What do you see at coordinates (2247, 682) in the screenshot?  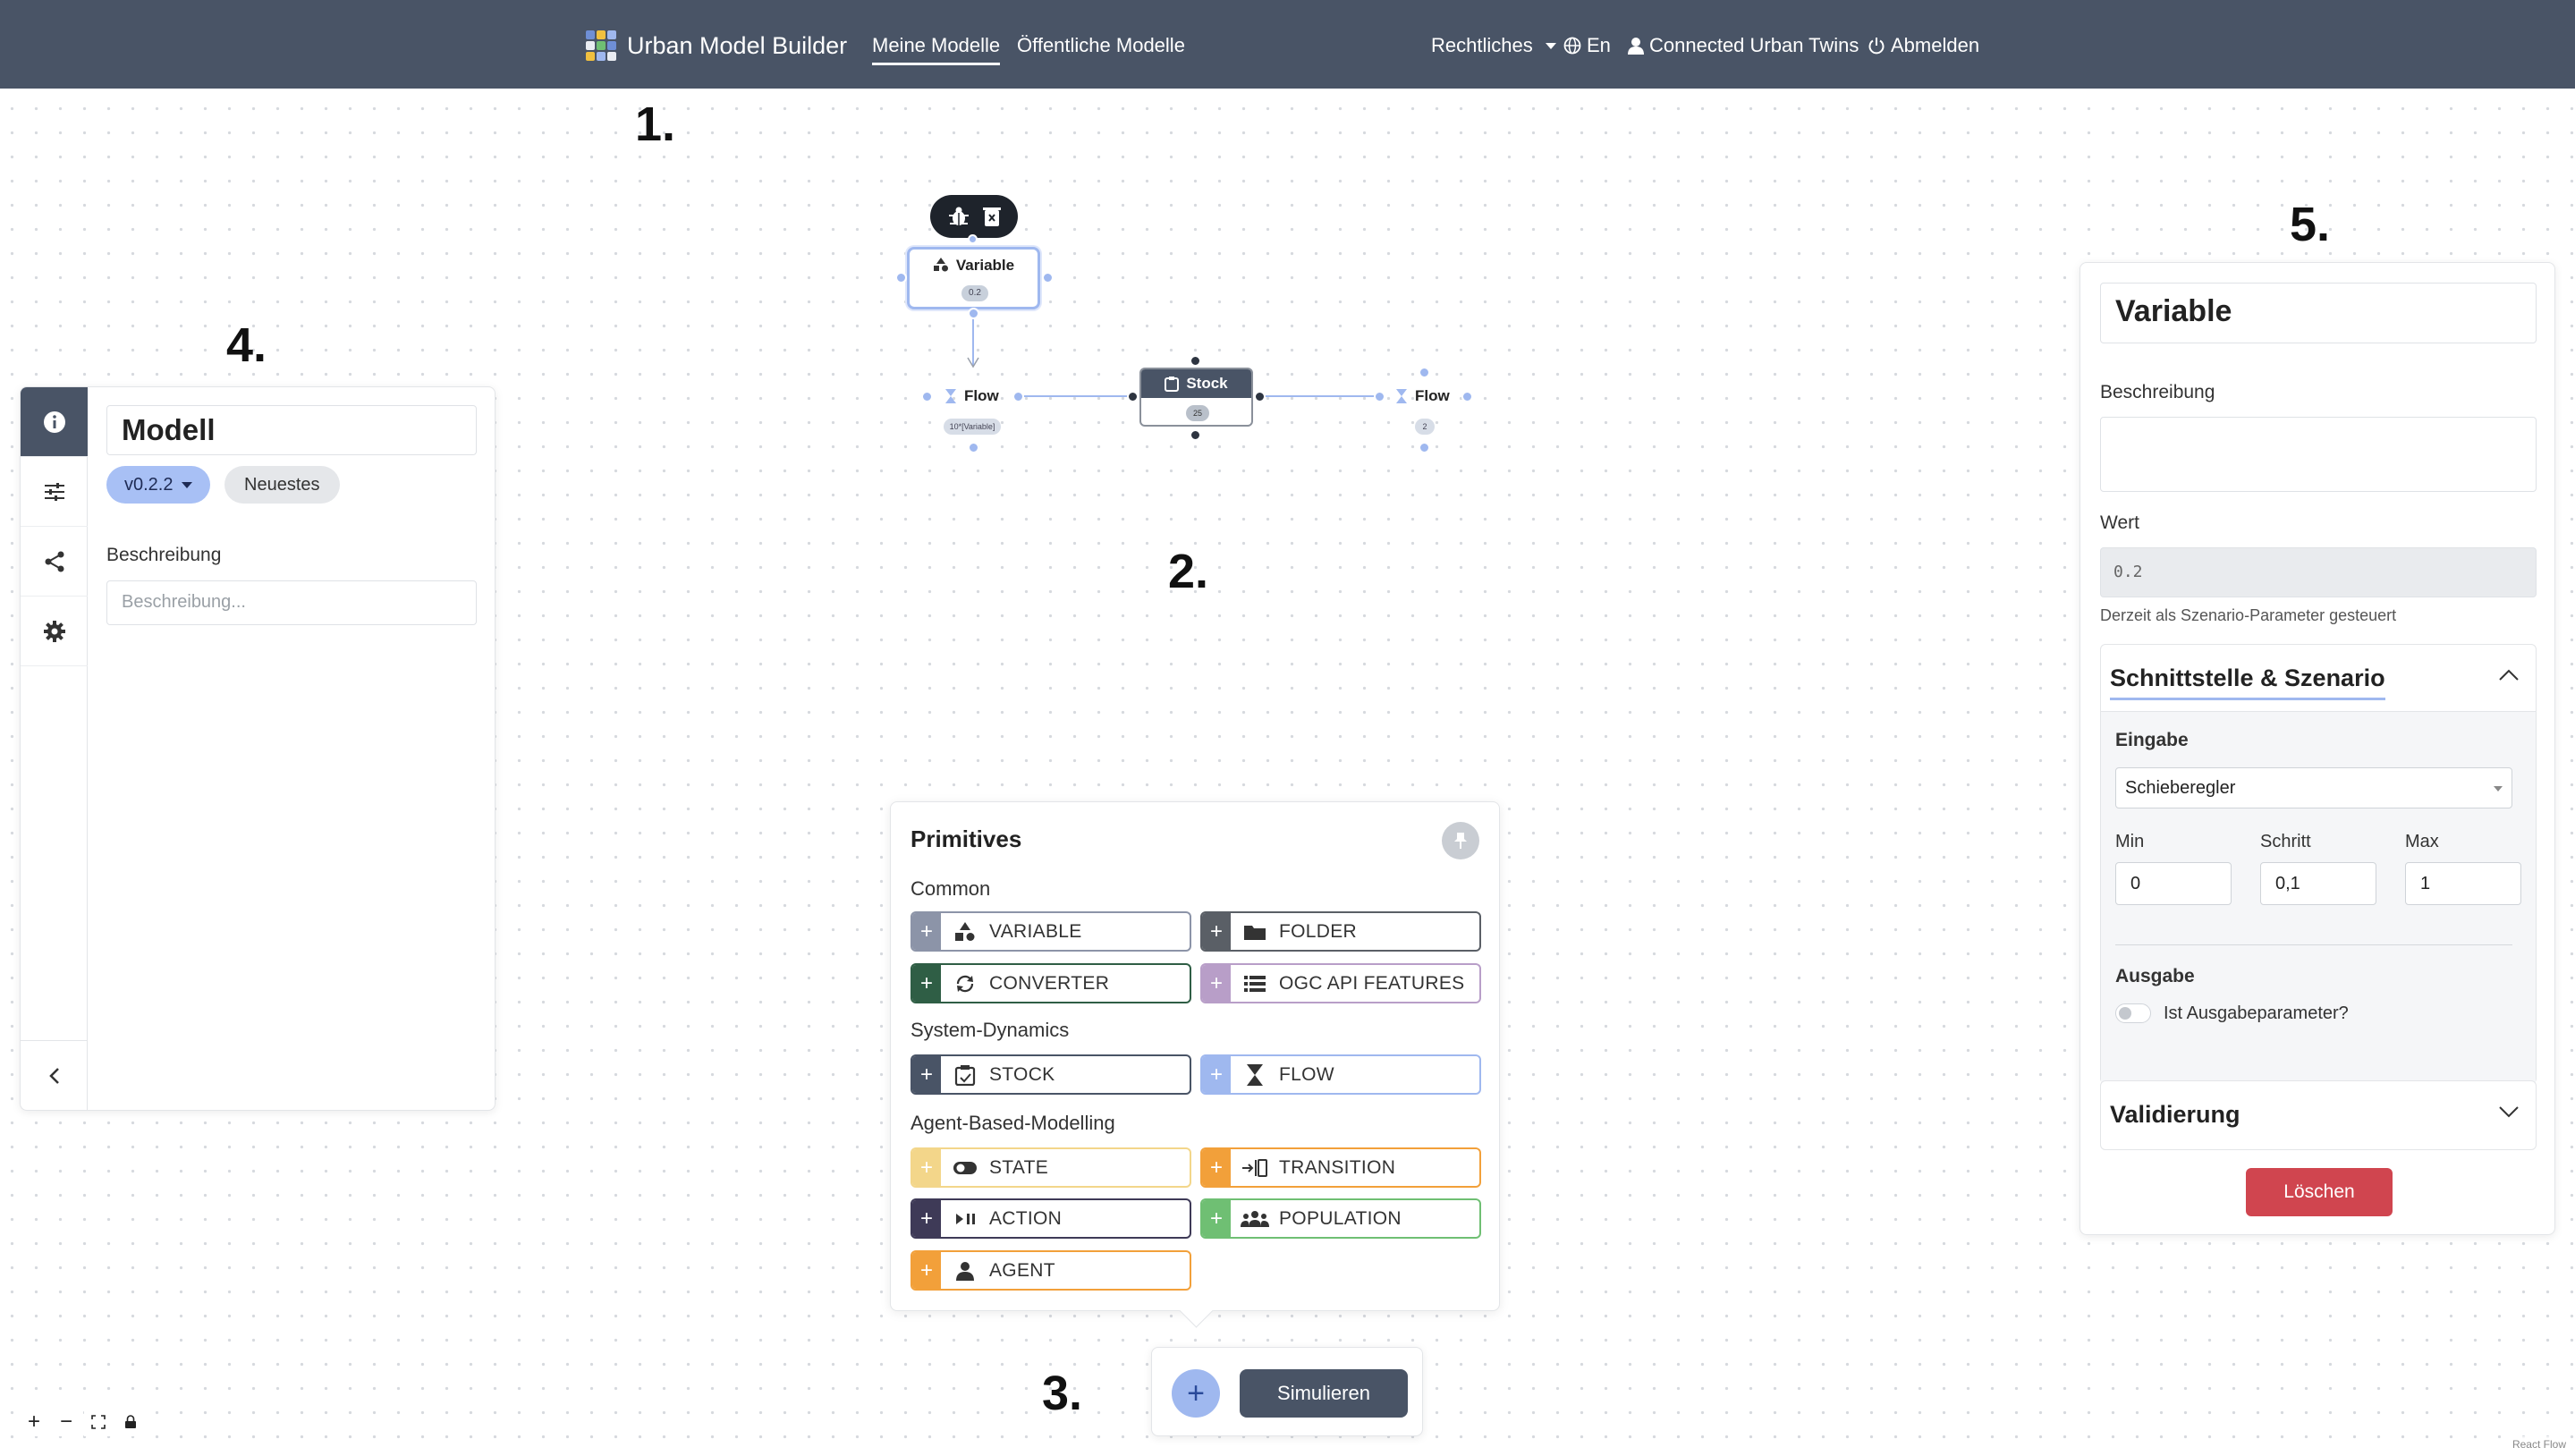 I see `interface-accordion-header: Schnittstelle & Szenario` at bounding box center [2247, 682].